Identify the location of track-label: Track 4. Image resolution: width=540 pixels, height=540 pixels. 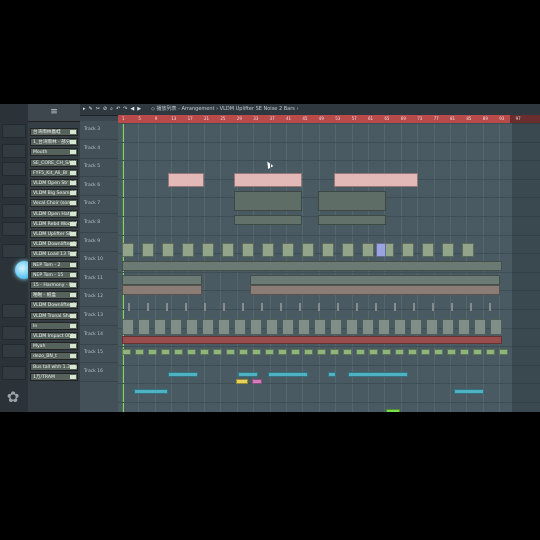
(92, 148).